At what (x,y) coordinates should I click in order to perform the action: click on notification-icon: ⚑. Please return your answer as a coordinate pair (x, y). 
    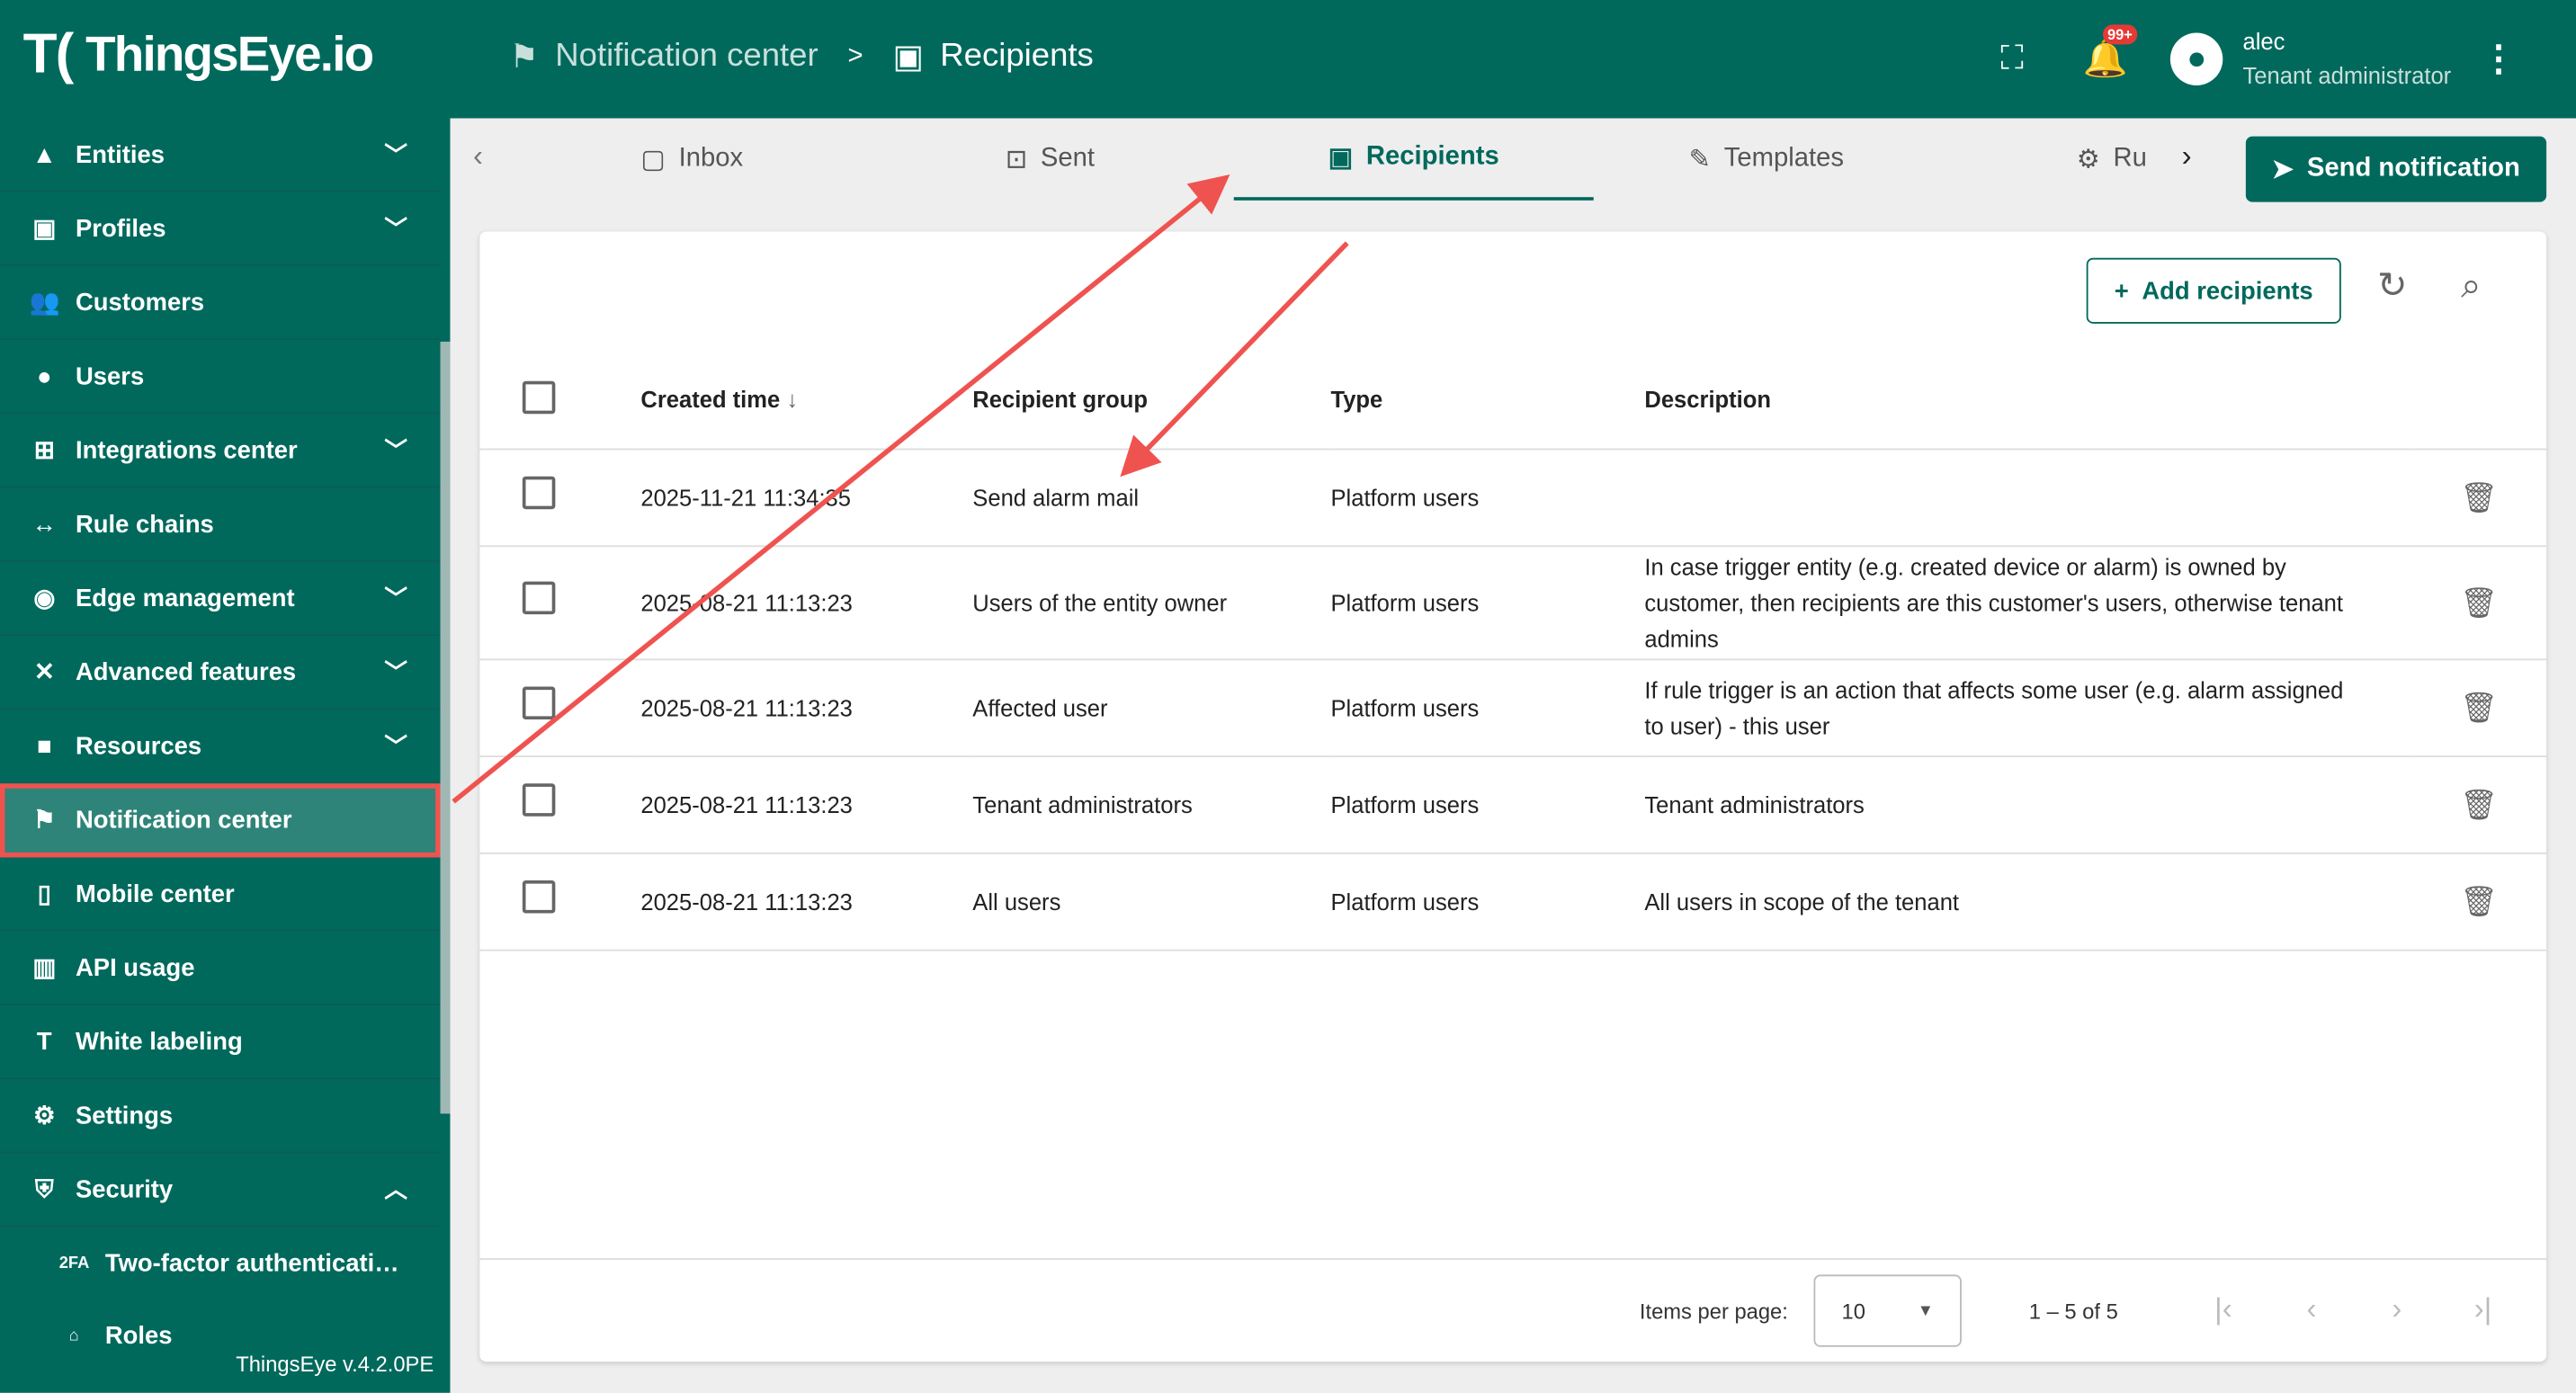
    Looking at the image, I should click on (524, 58).